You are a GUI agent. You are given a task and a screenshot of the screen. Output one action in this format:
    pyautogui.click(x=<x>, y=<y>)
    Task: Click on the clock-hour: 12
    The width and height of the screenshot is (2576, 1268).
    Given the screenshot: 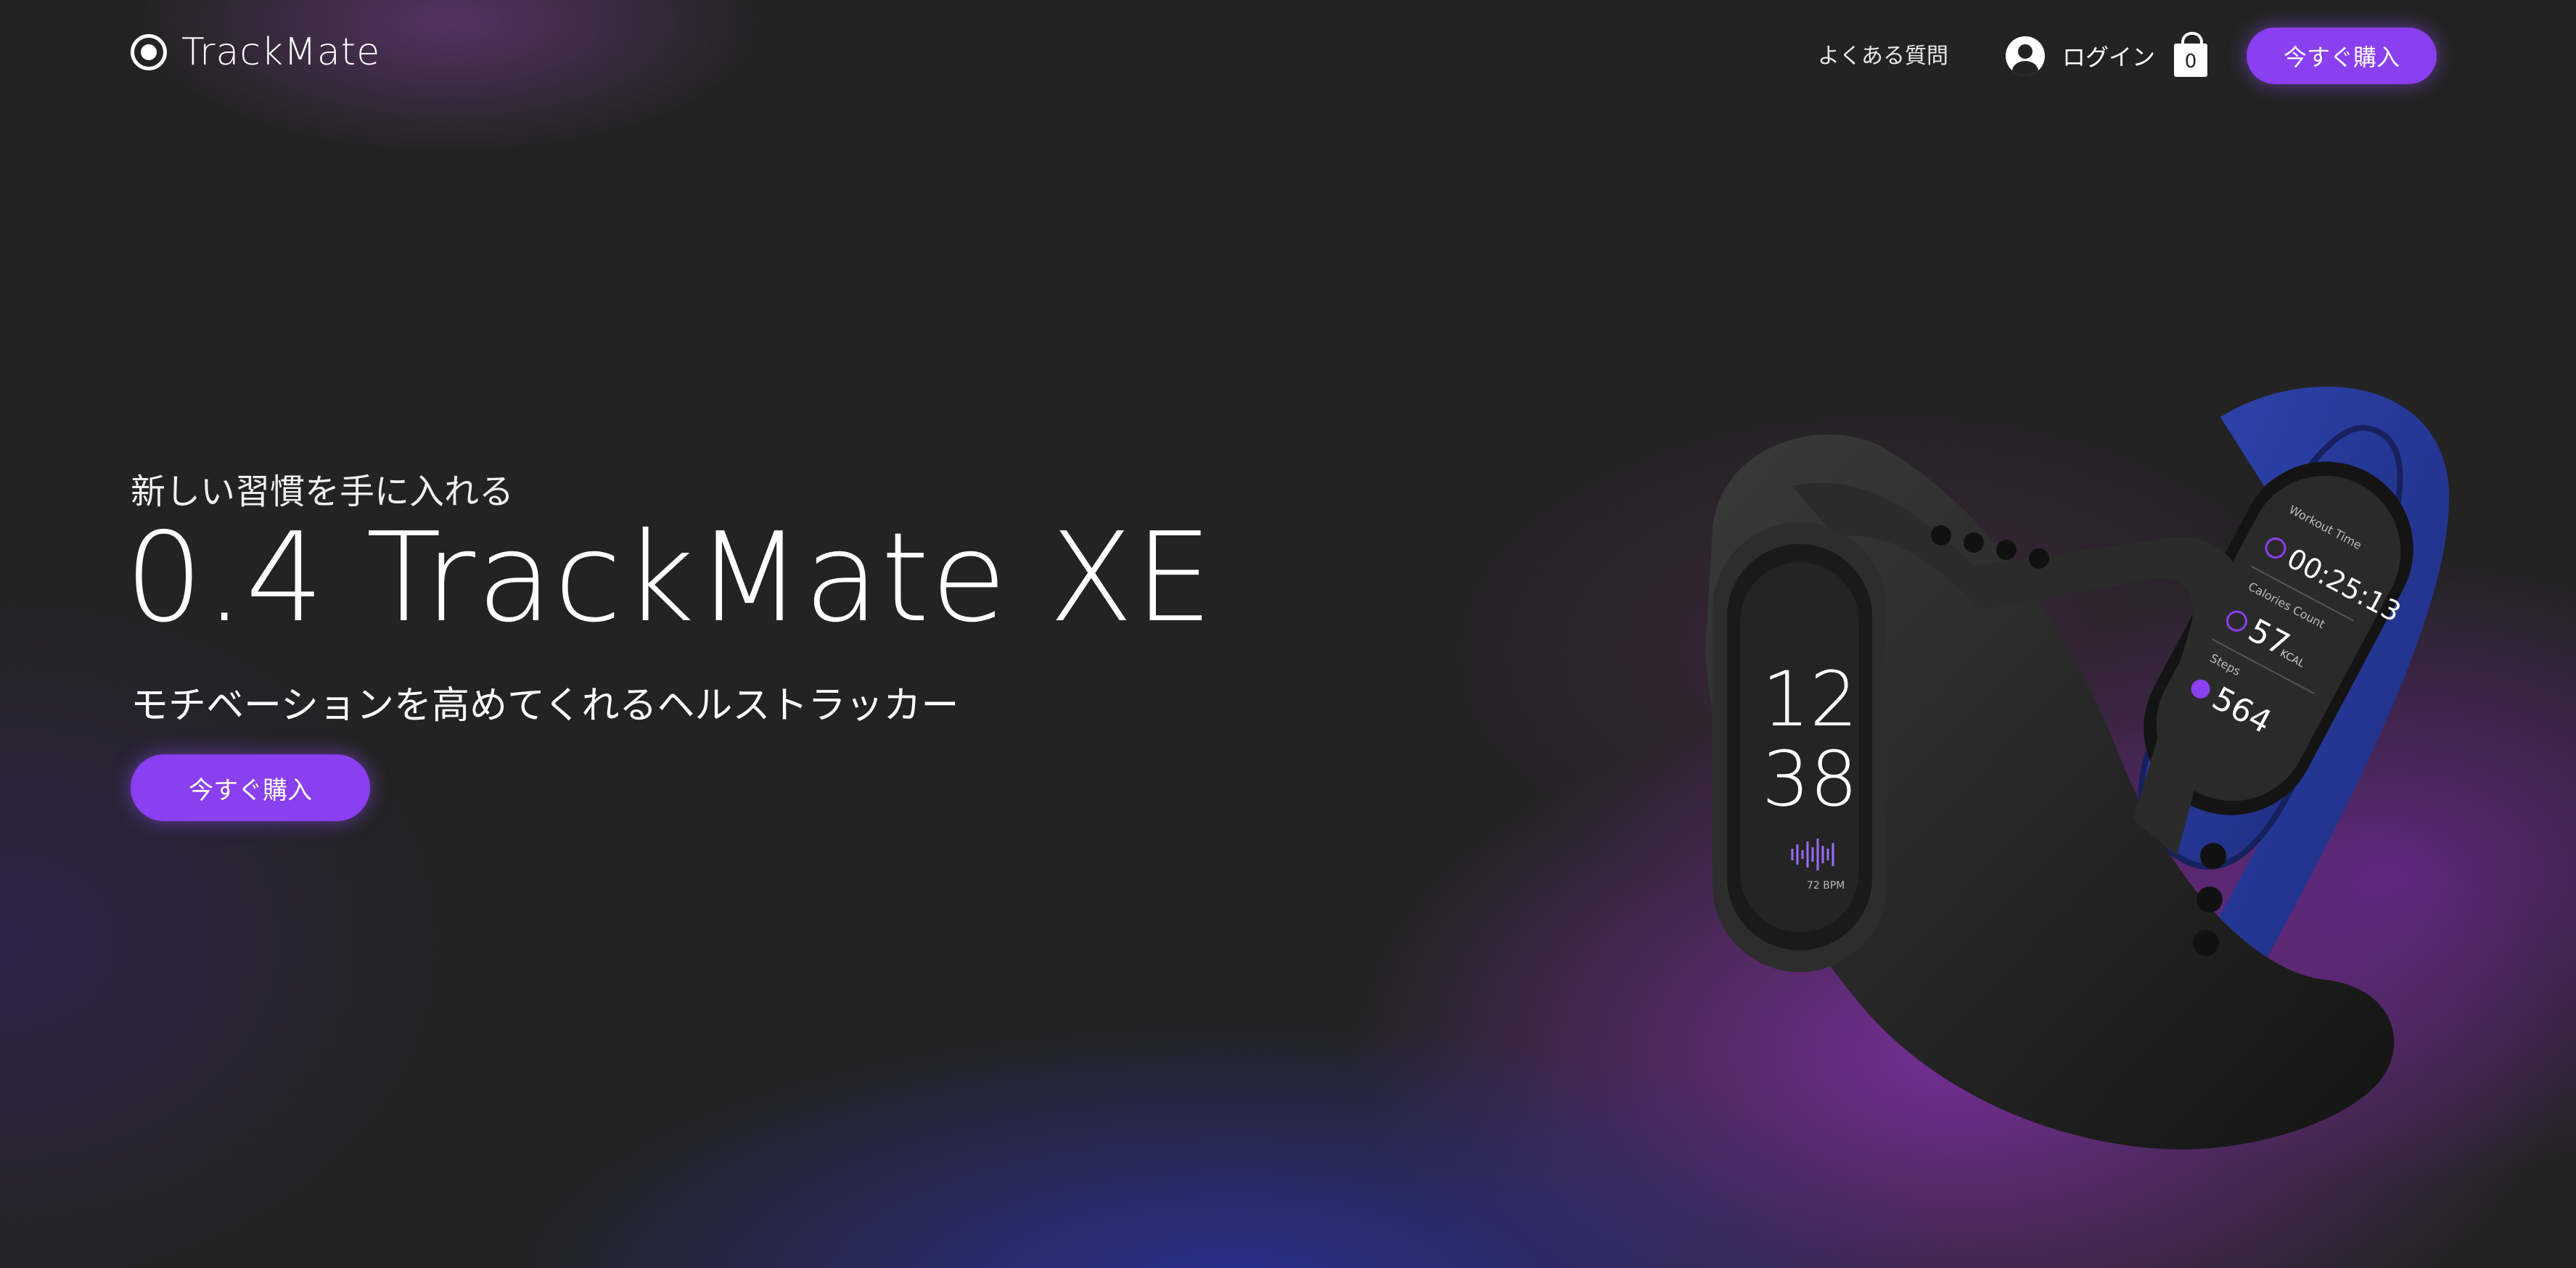 What is the action you would take?
    pyautogui.click(x=1810, y=699)
    